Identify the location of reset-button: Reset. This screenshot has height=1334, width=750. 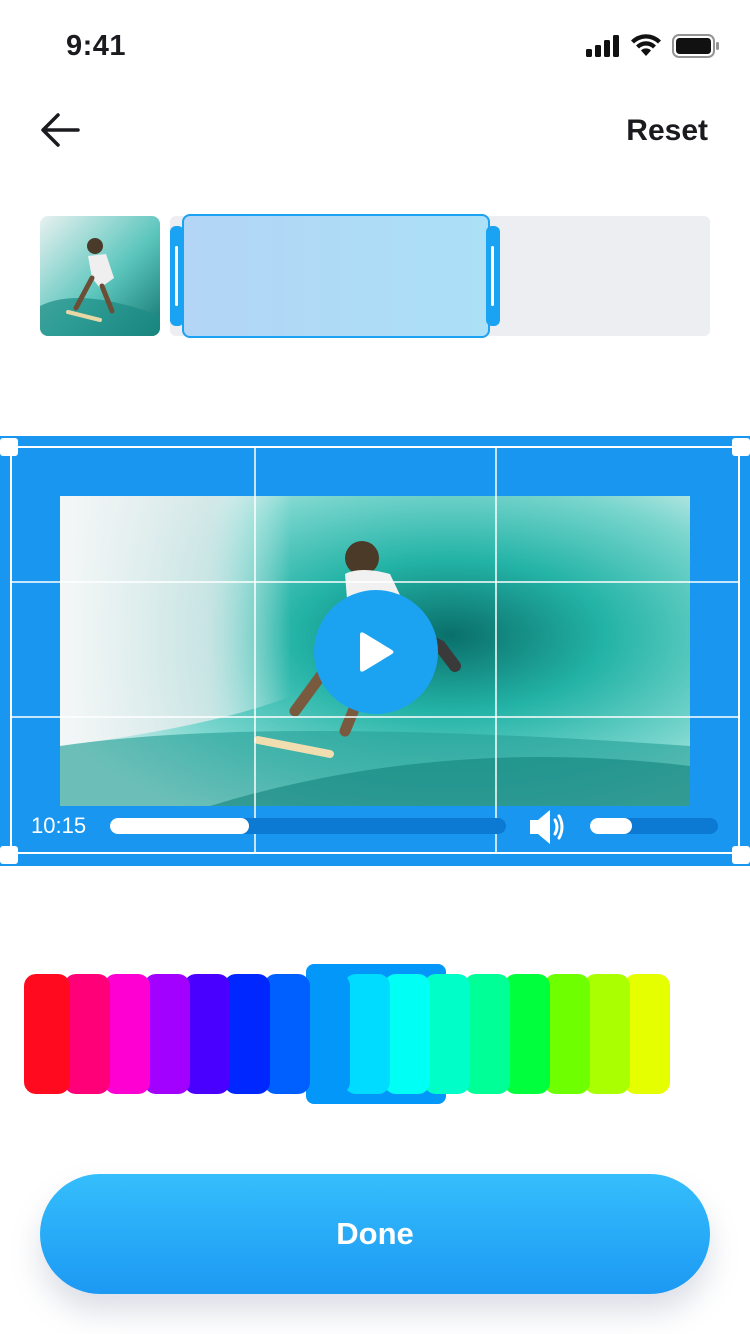
(667, 131).